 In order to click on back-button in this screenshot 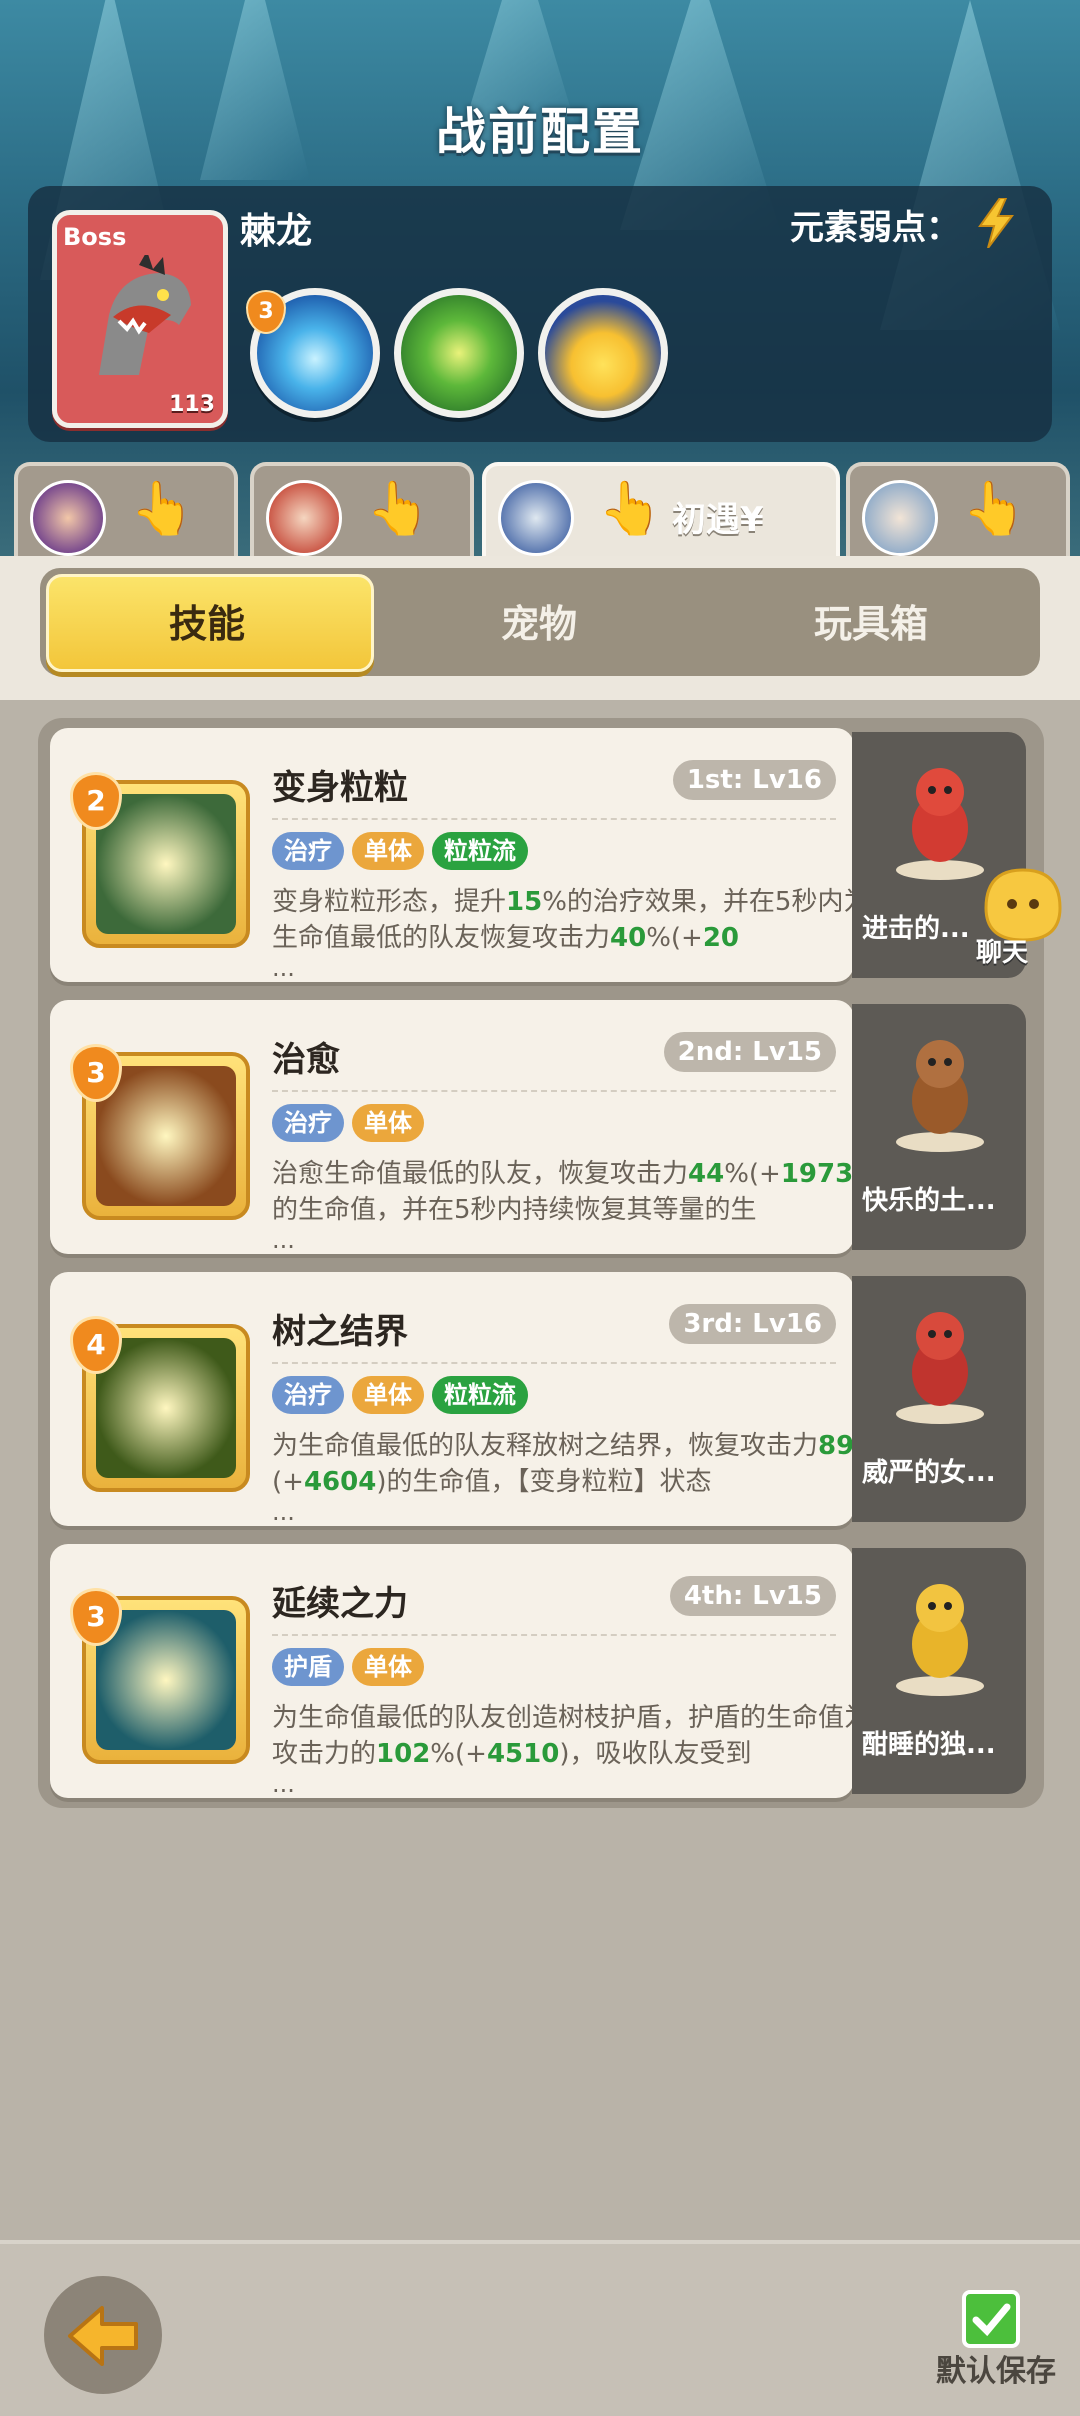, I will do `click(103, 2335)`.